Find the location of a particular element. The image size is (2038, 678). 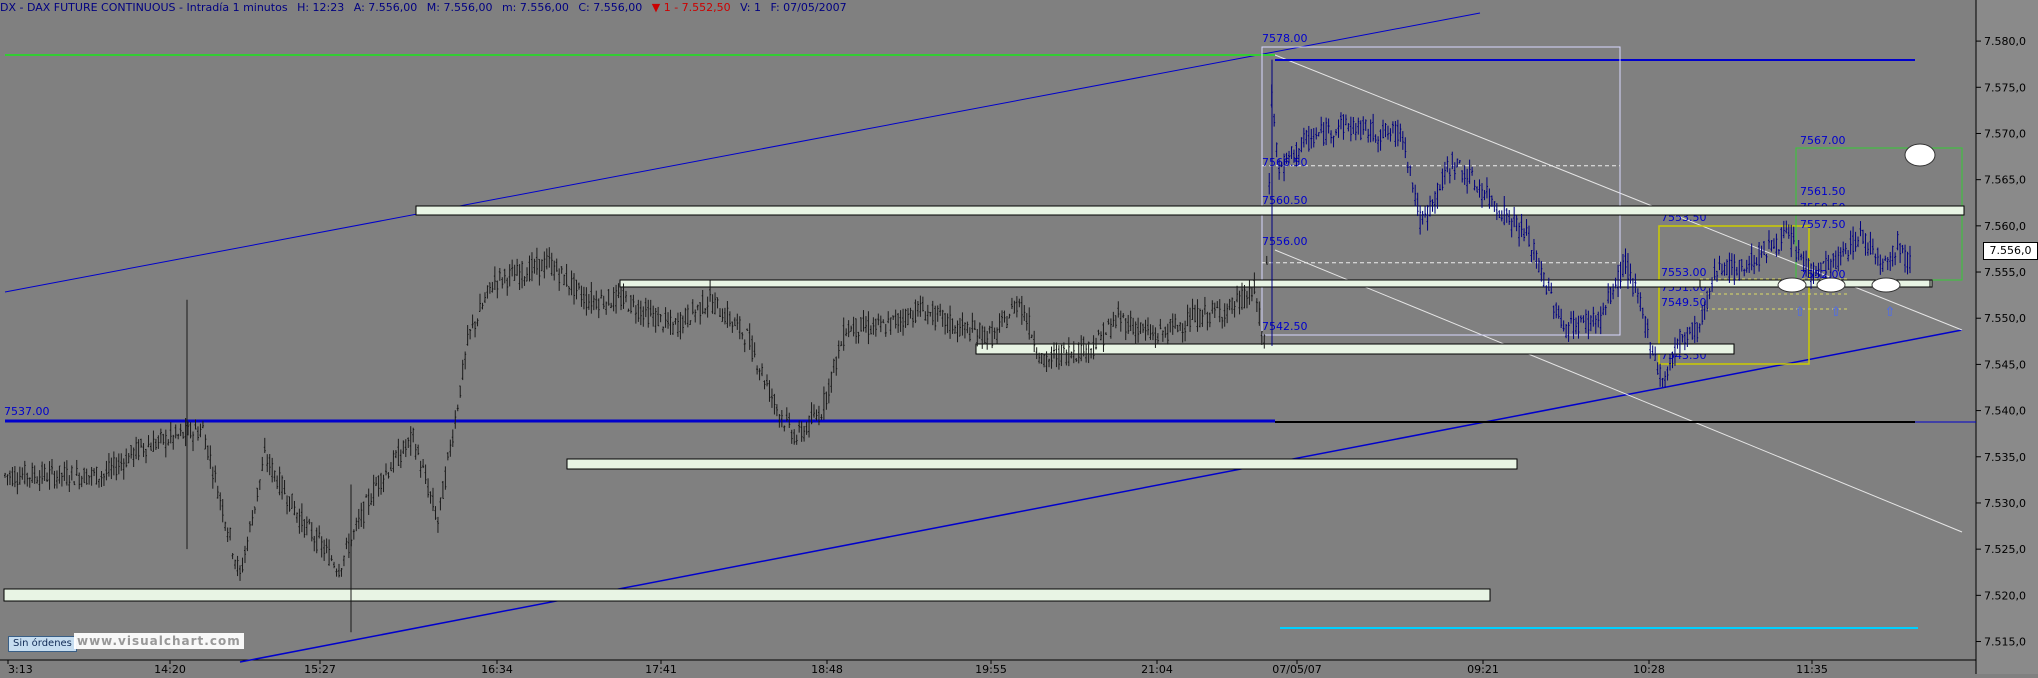

header-change: ▼ 1 - 7.552,50 is located at coordinates (691, 7).